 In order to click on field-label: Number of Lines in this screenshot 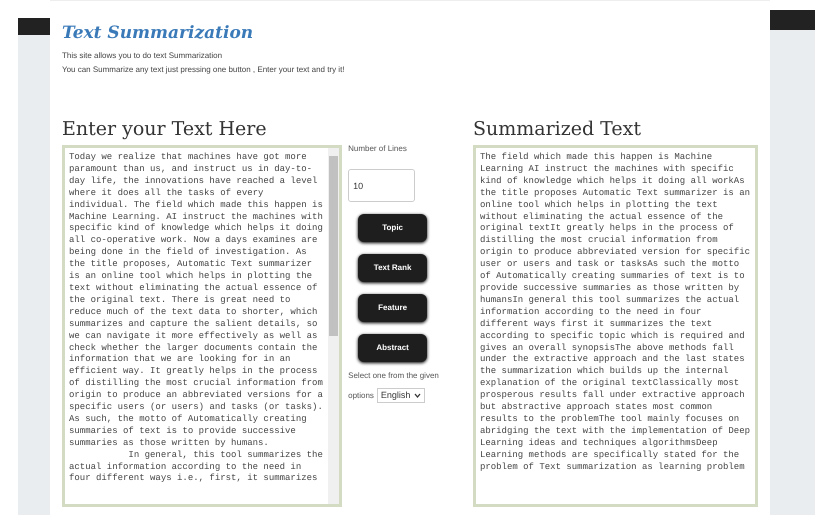, I will do `click(378, 149)`.